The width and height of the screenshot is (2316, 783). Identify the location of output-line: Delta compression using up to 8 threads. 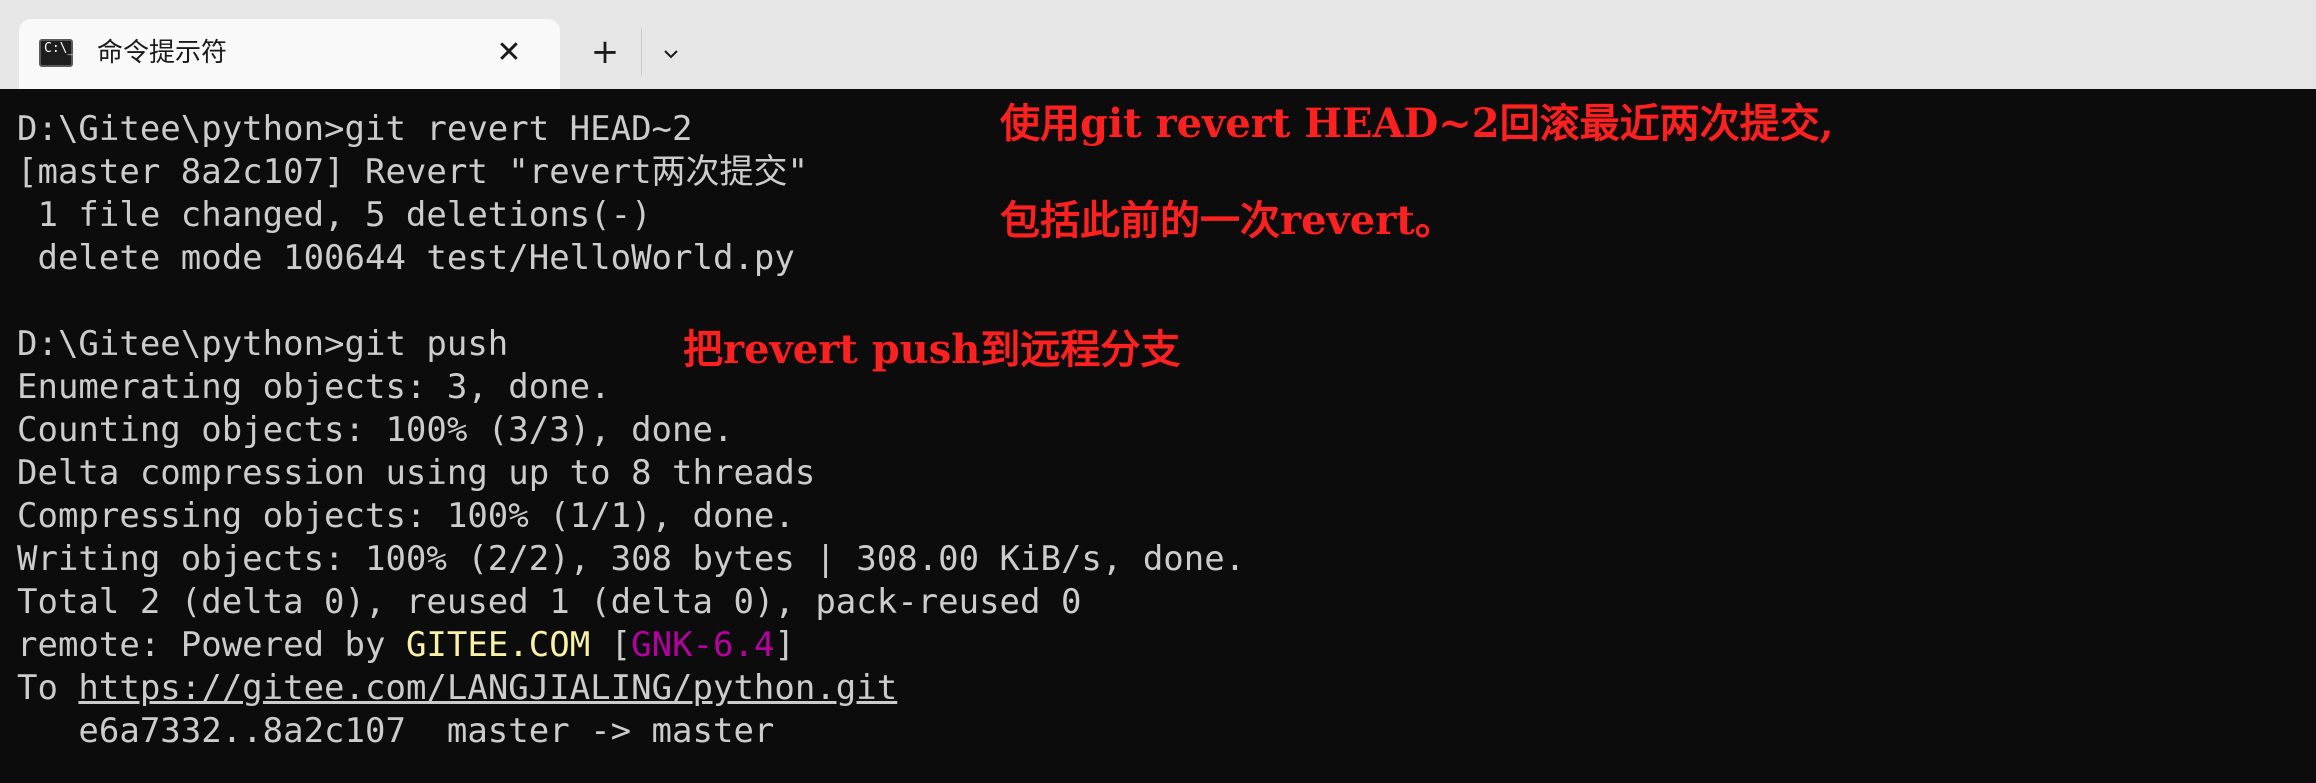
(416, 473).